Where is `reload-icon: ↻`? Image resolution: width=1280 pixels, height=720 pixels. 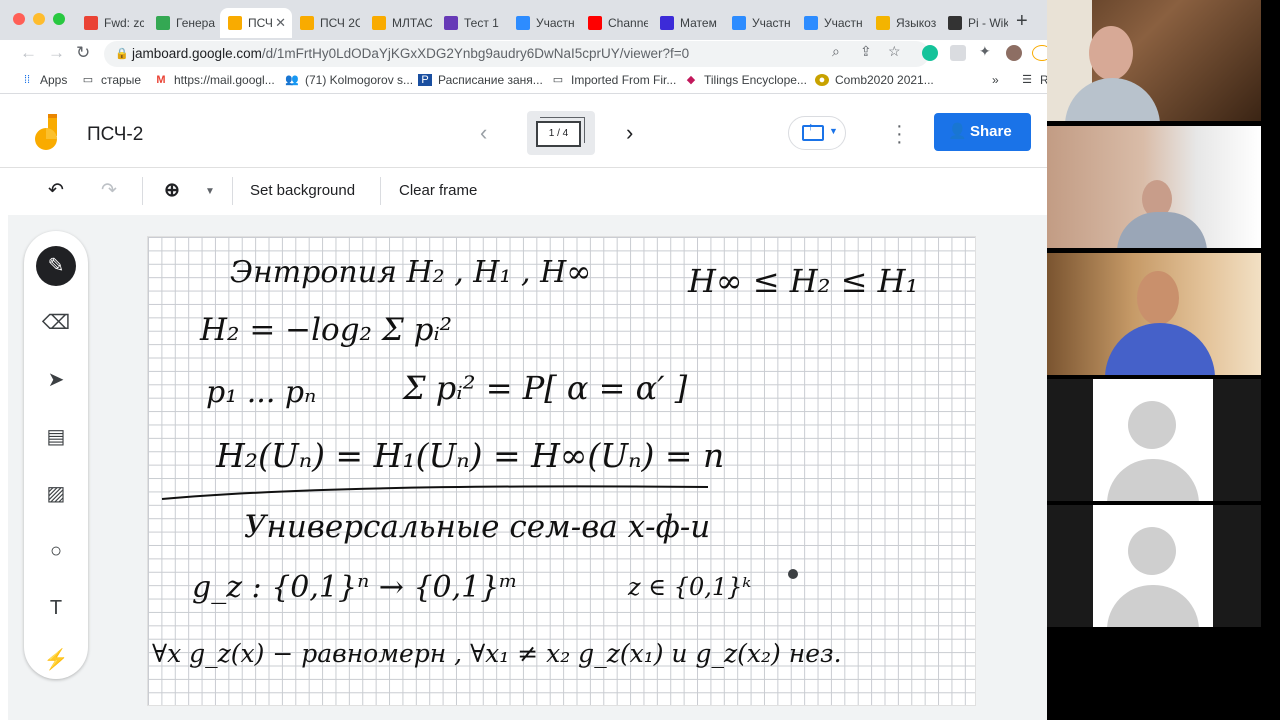 reload-icon: ↻ is located at coordinates (83, 53).